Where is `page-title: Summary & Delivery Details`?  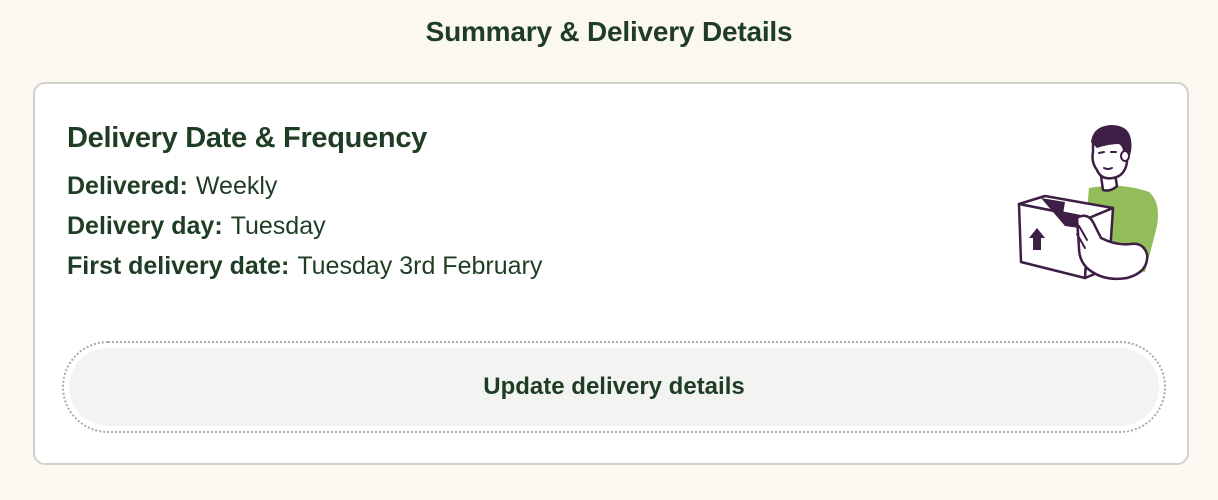
page-title: Summary & Delivery Details is located at coordinates (609, 31).